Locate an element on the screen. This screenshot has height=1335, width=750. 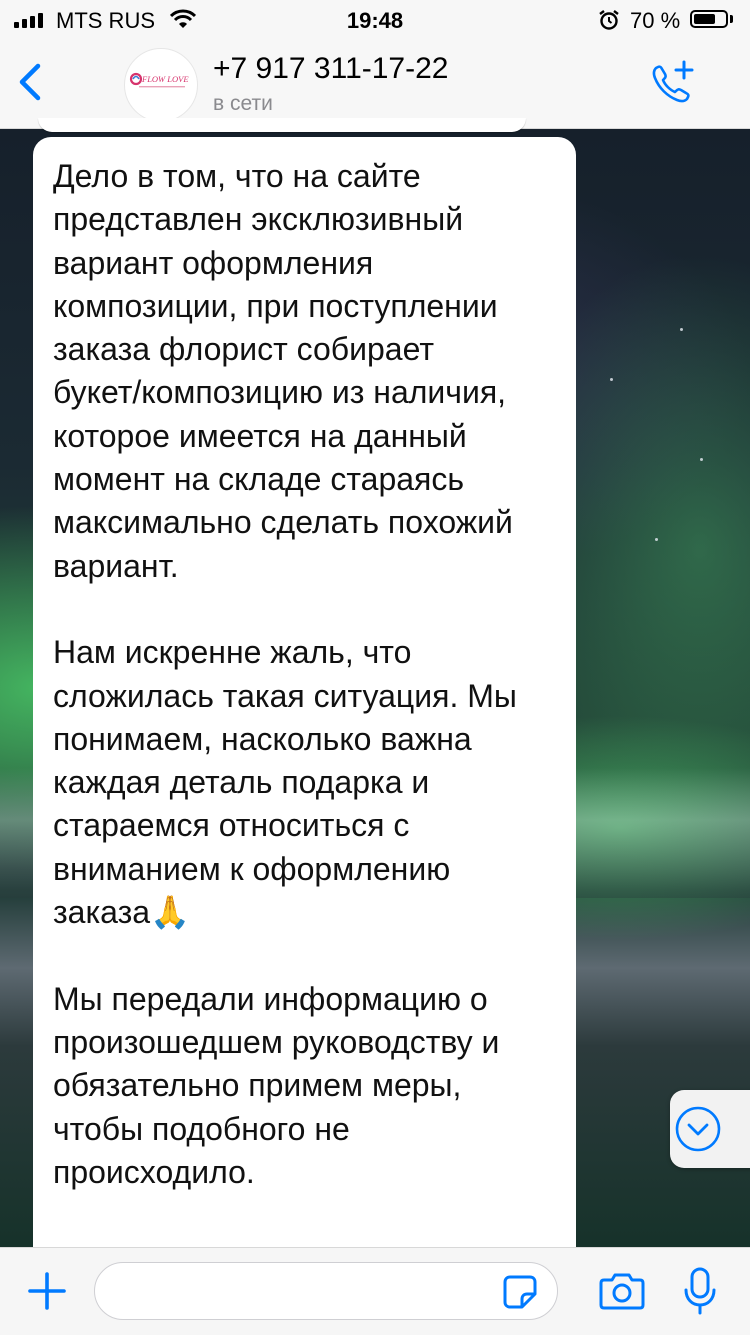
contact-avatar: FLOW LOVE is located at coordinates (161, 85).